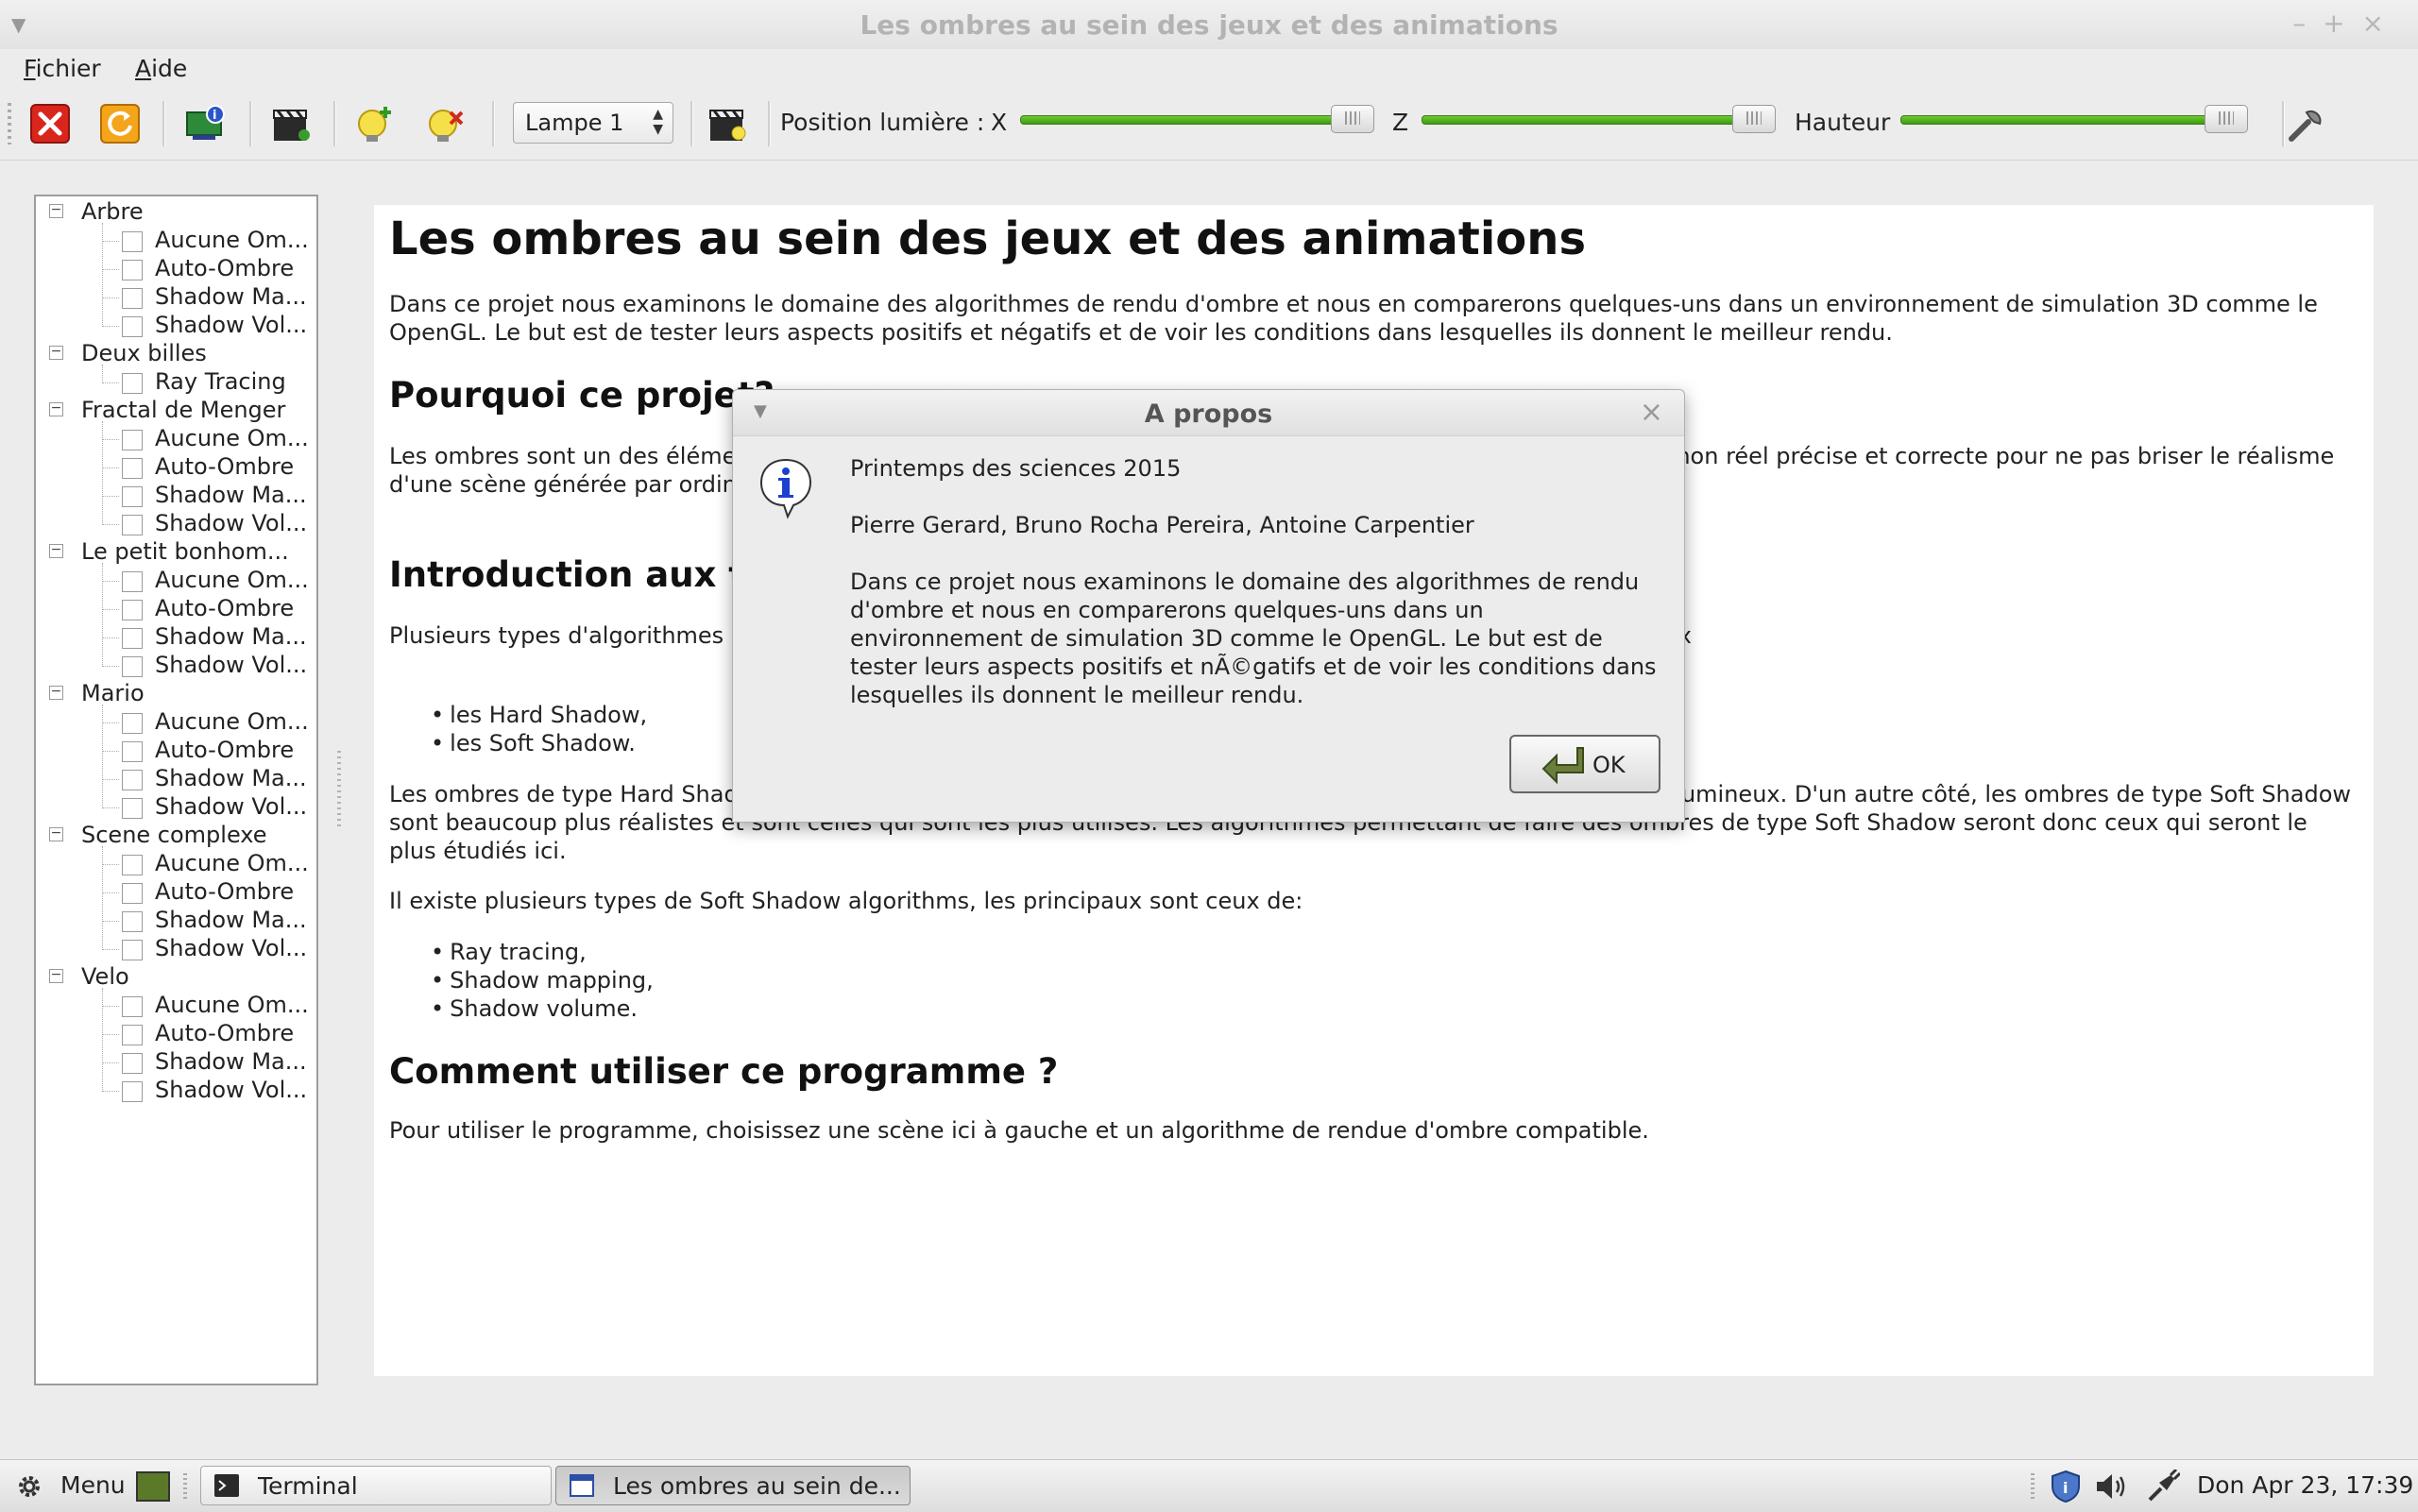  I want to click on network-plug-icon, so click(2163, 1487).